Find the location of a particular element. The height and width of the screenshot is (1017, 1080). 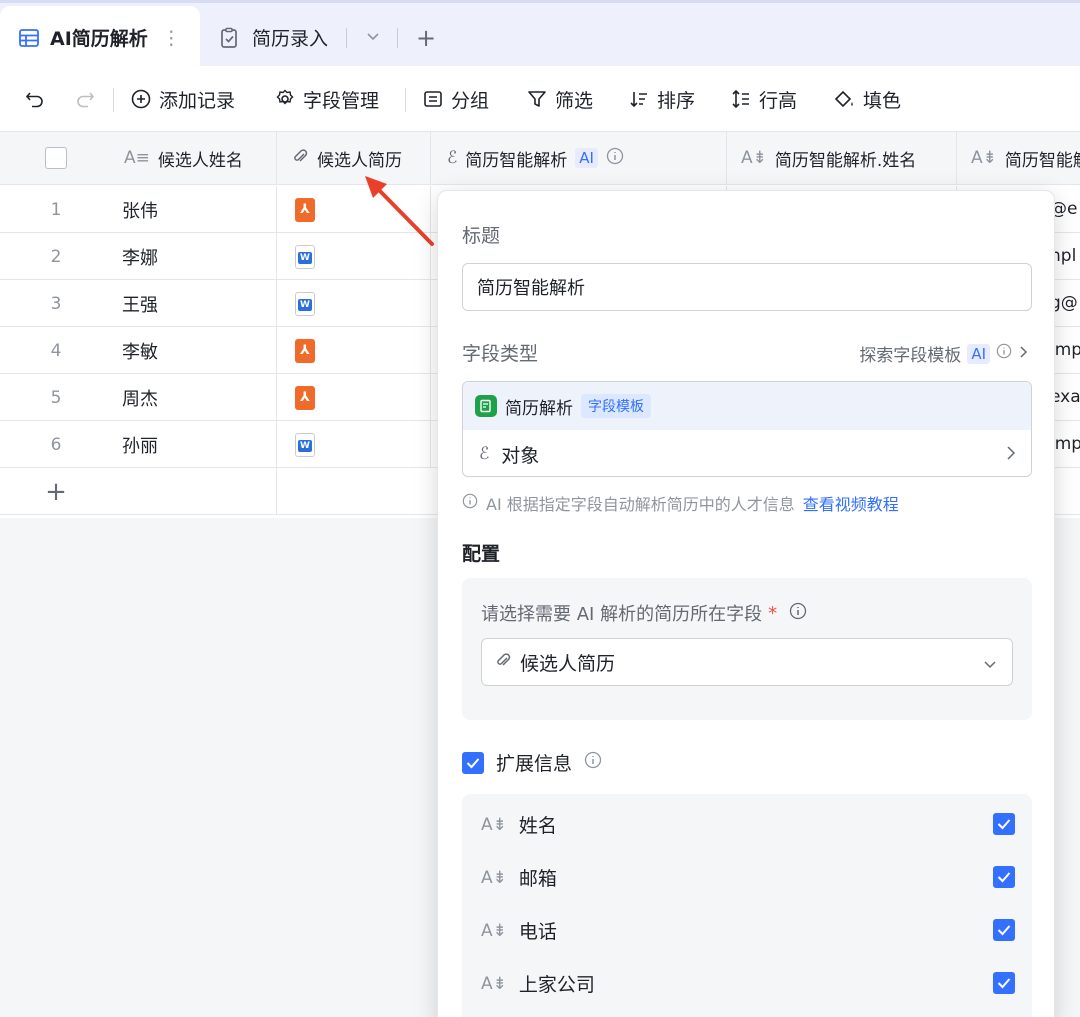

name-cell: 孙丽 is located at coordinates (194, 444).